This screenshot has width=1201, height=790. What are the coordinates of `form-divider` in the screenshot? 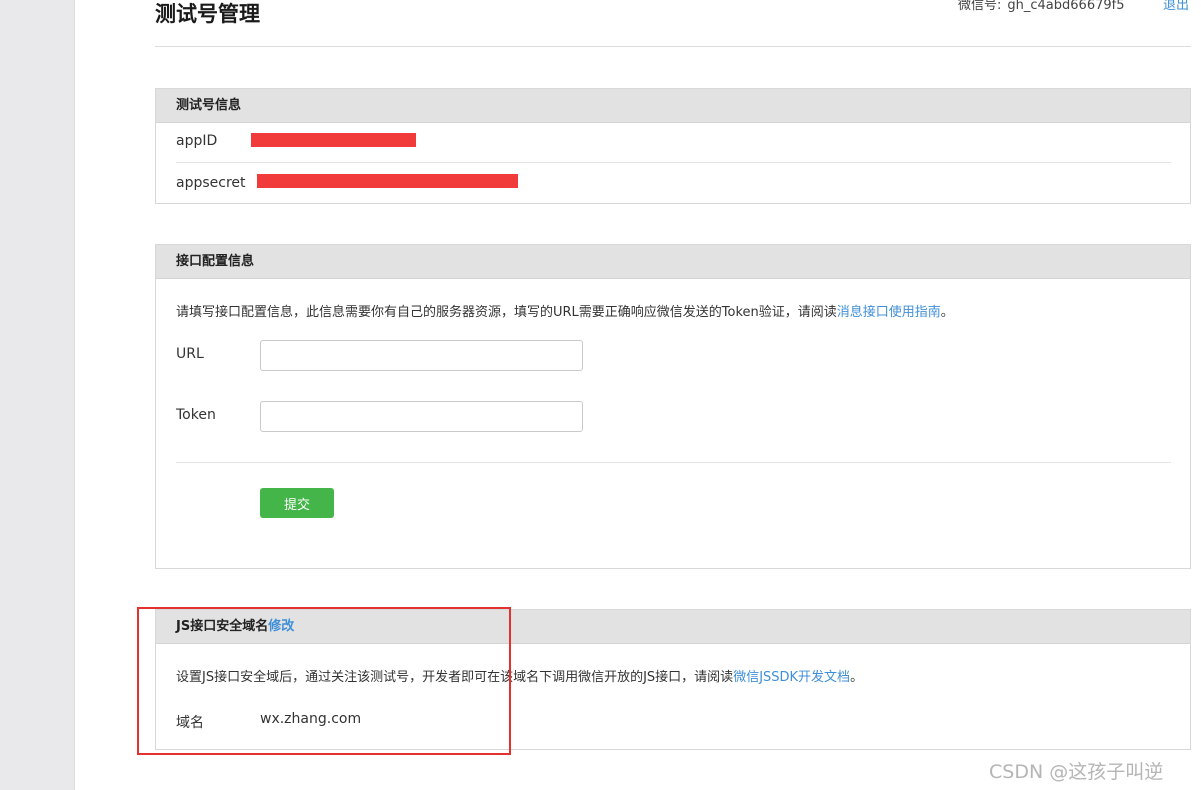 It's located at (673, 462).